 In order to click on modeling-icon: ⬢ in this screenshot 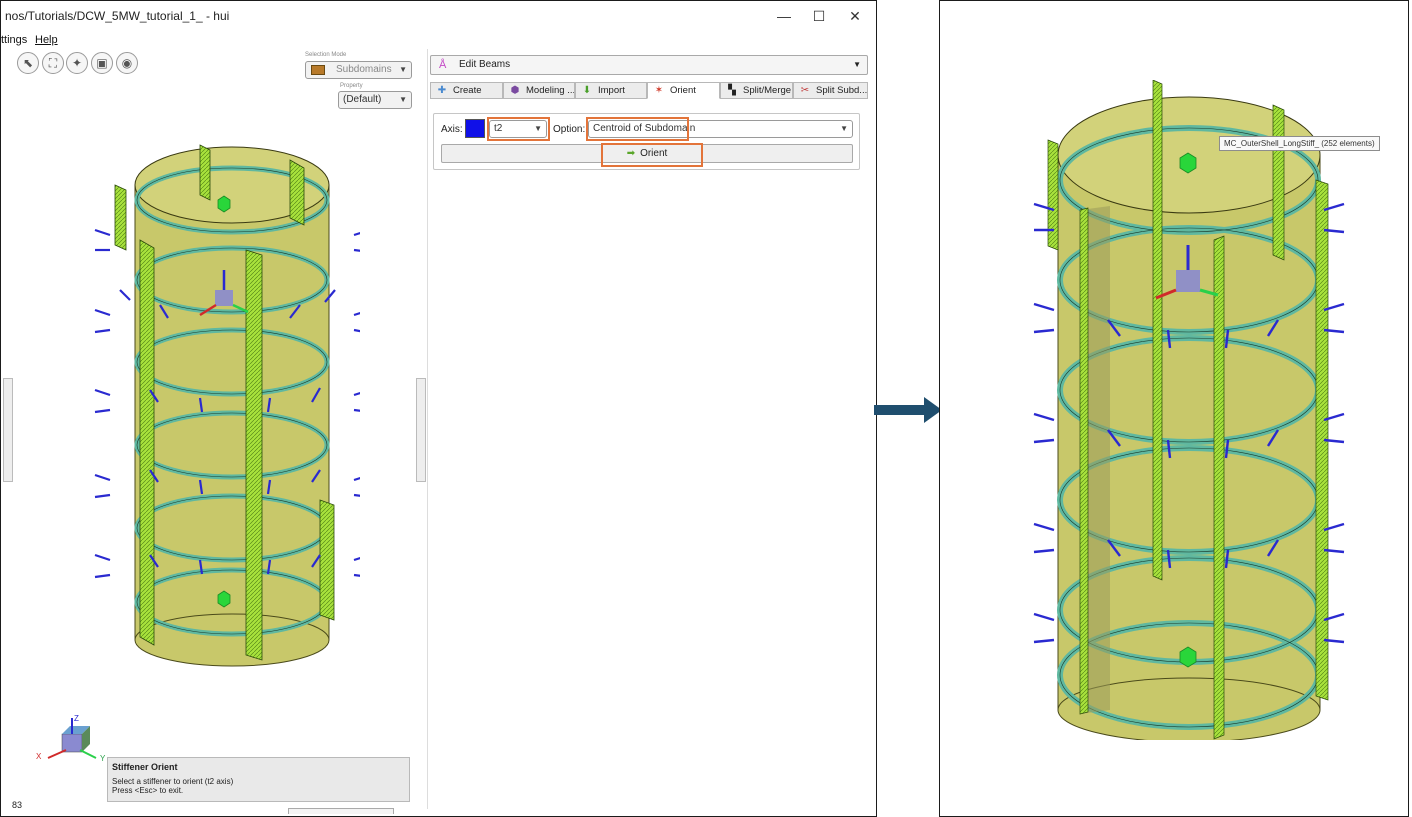, I will do `click(515, 90)`.